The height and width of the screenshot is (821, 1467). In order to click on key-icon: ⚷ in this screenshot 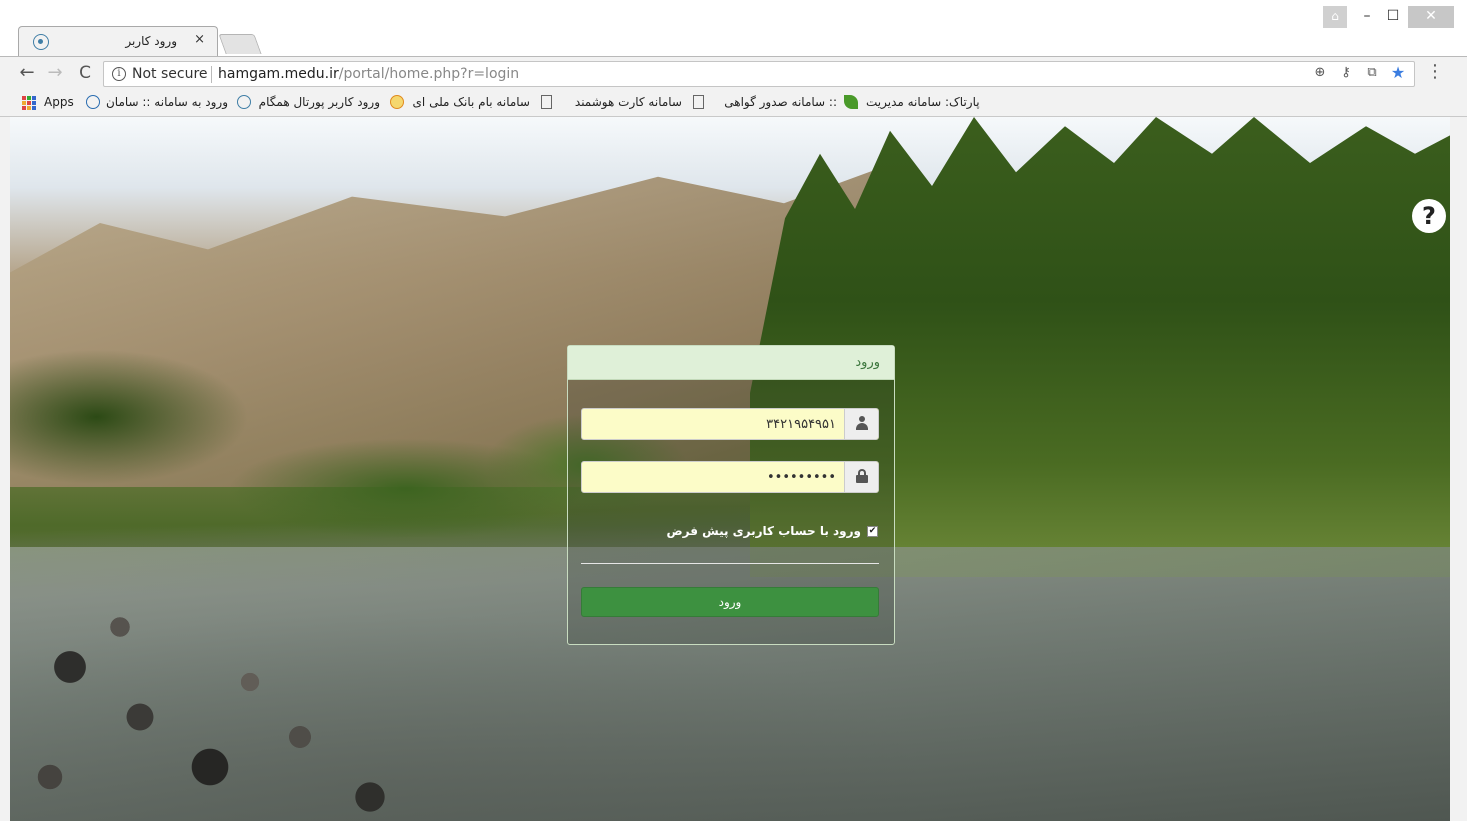, I will do `click(1346, 73)`.